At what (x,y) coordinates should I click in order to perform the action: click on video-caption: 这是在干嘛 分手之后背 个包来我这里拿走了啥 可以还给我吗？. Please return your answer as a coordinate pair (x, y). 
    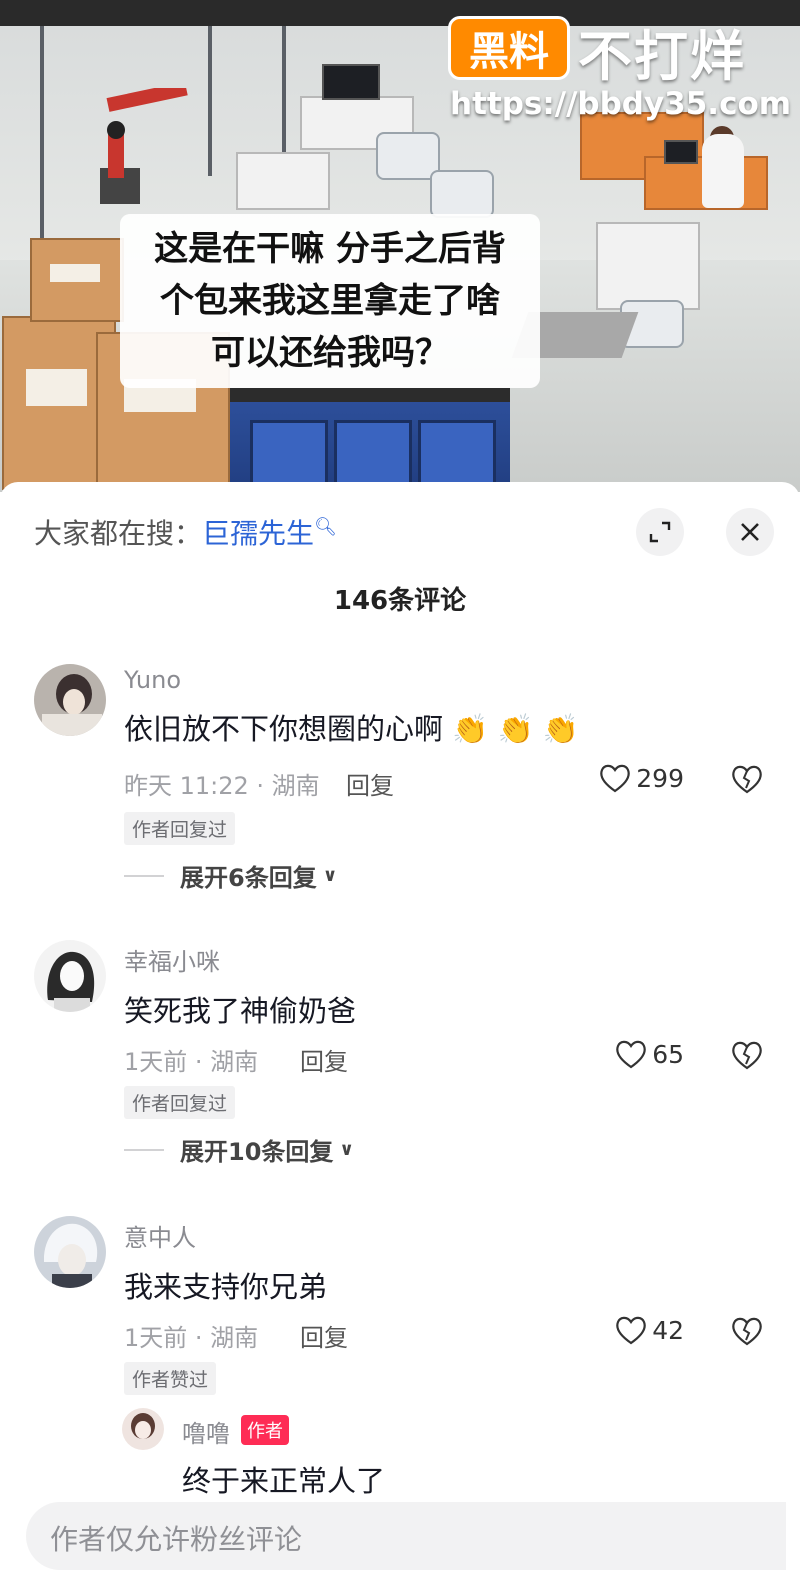
    Looking at the image, I should click on (330, 301).